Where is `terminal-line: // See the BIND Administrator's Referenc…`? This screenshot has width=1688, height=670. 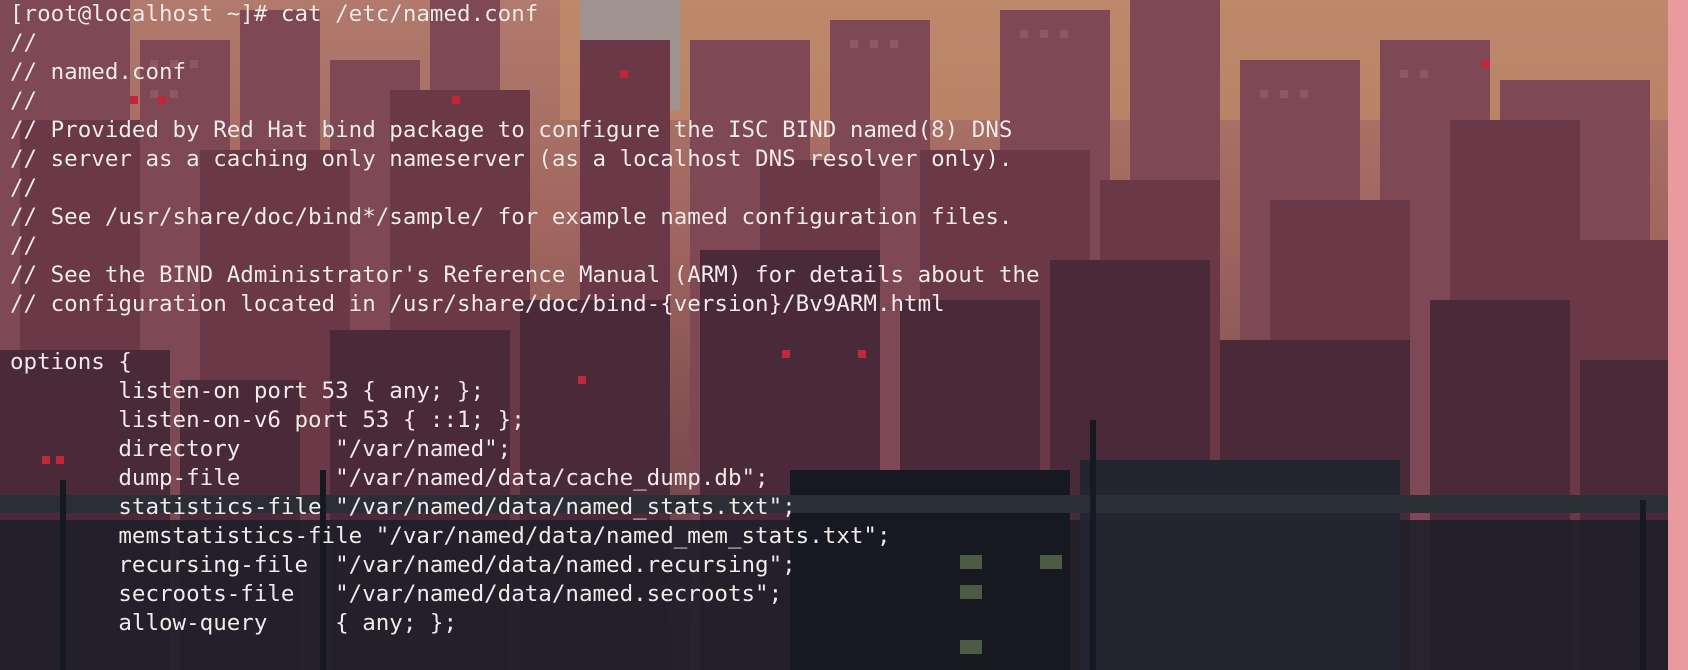 terminal-line: // See the BIND Administrator's Referenc… is located at coordinates (525, 275).